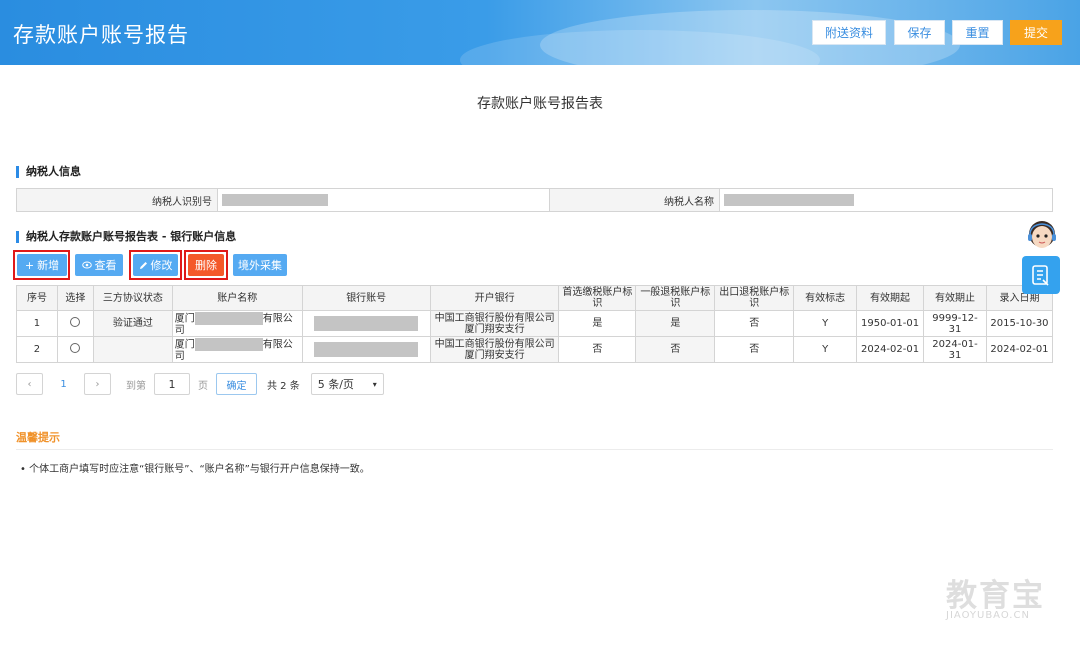 Image resolution: width=1080 pixels, height=646 pixels. Describe the element at coordinates (203, 386) in the screenshot. I see `page-unit-label: 页` at that location.